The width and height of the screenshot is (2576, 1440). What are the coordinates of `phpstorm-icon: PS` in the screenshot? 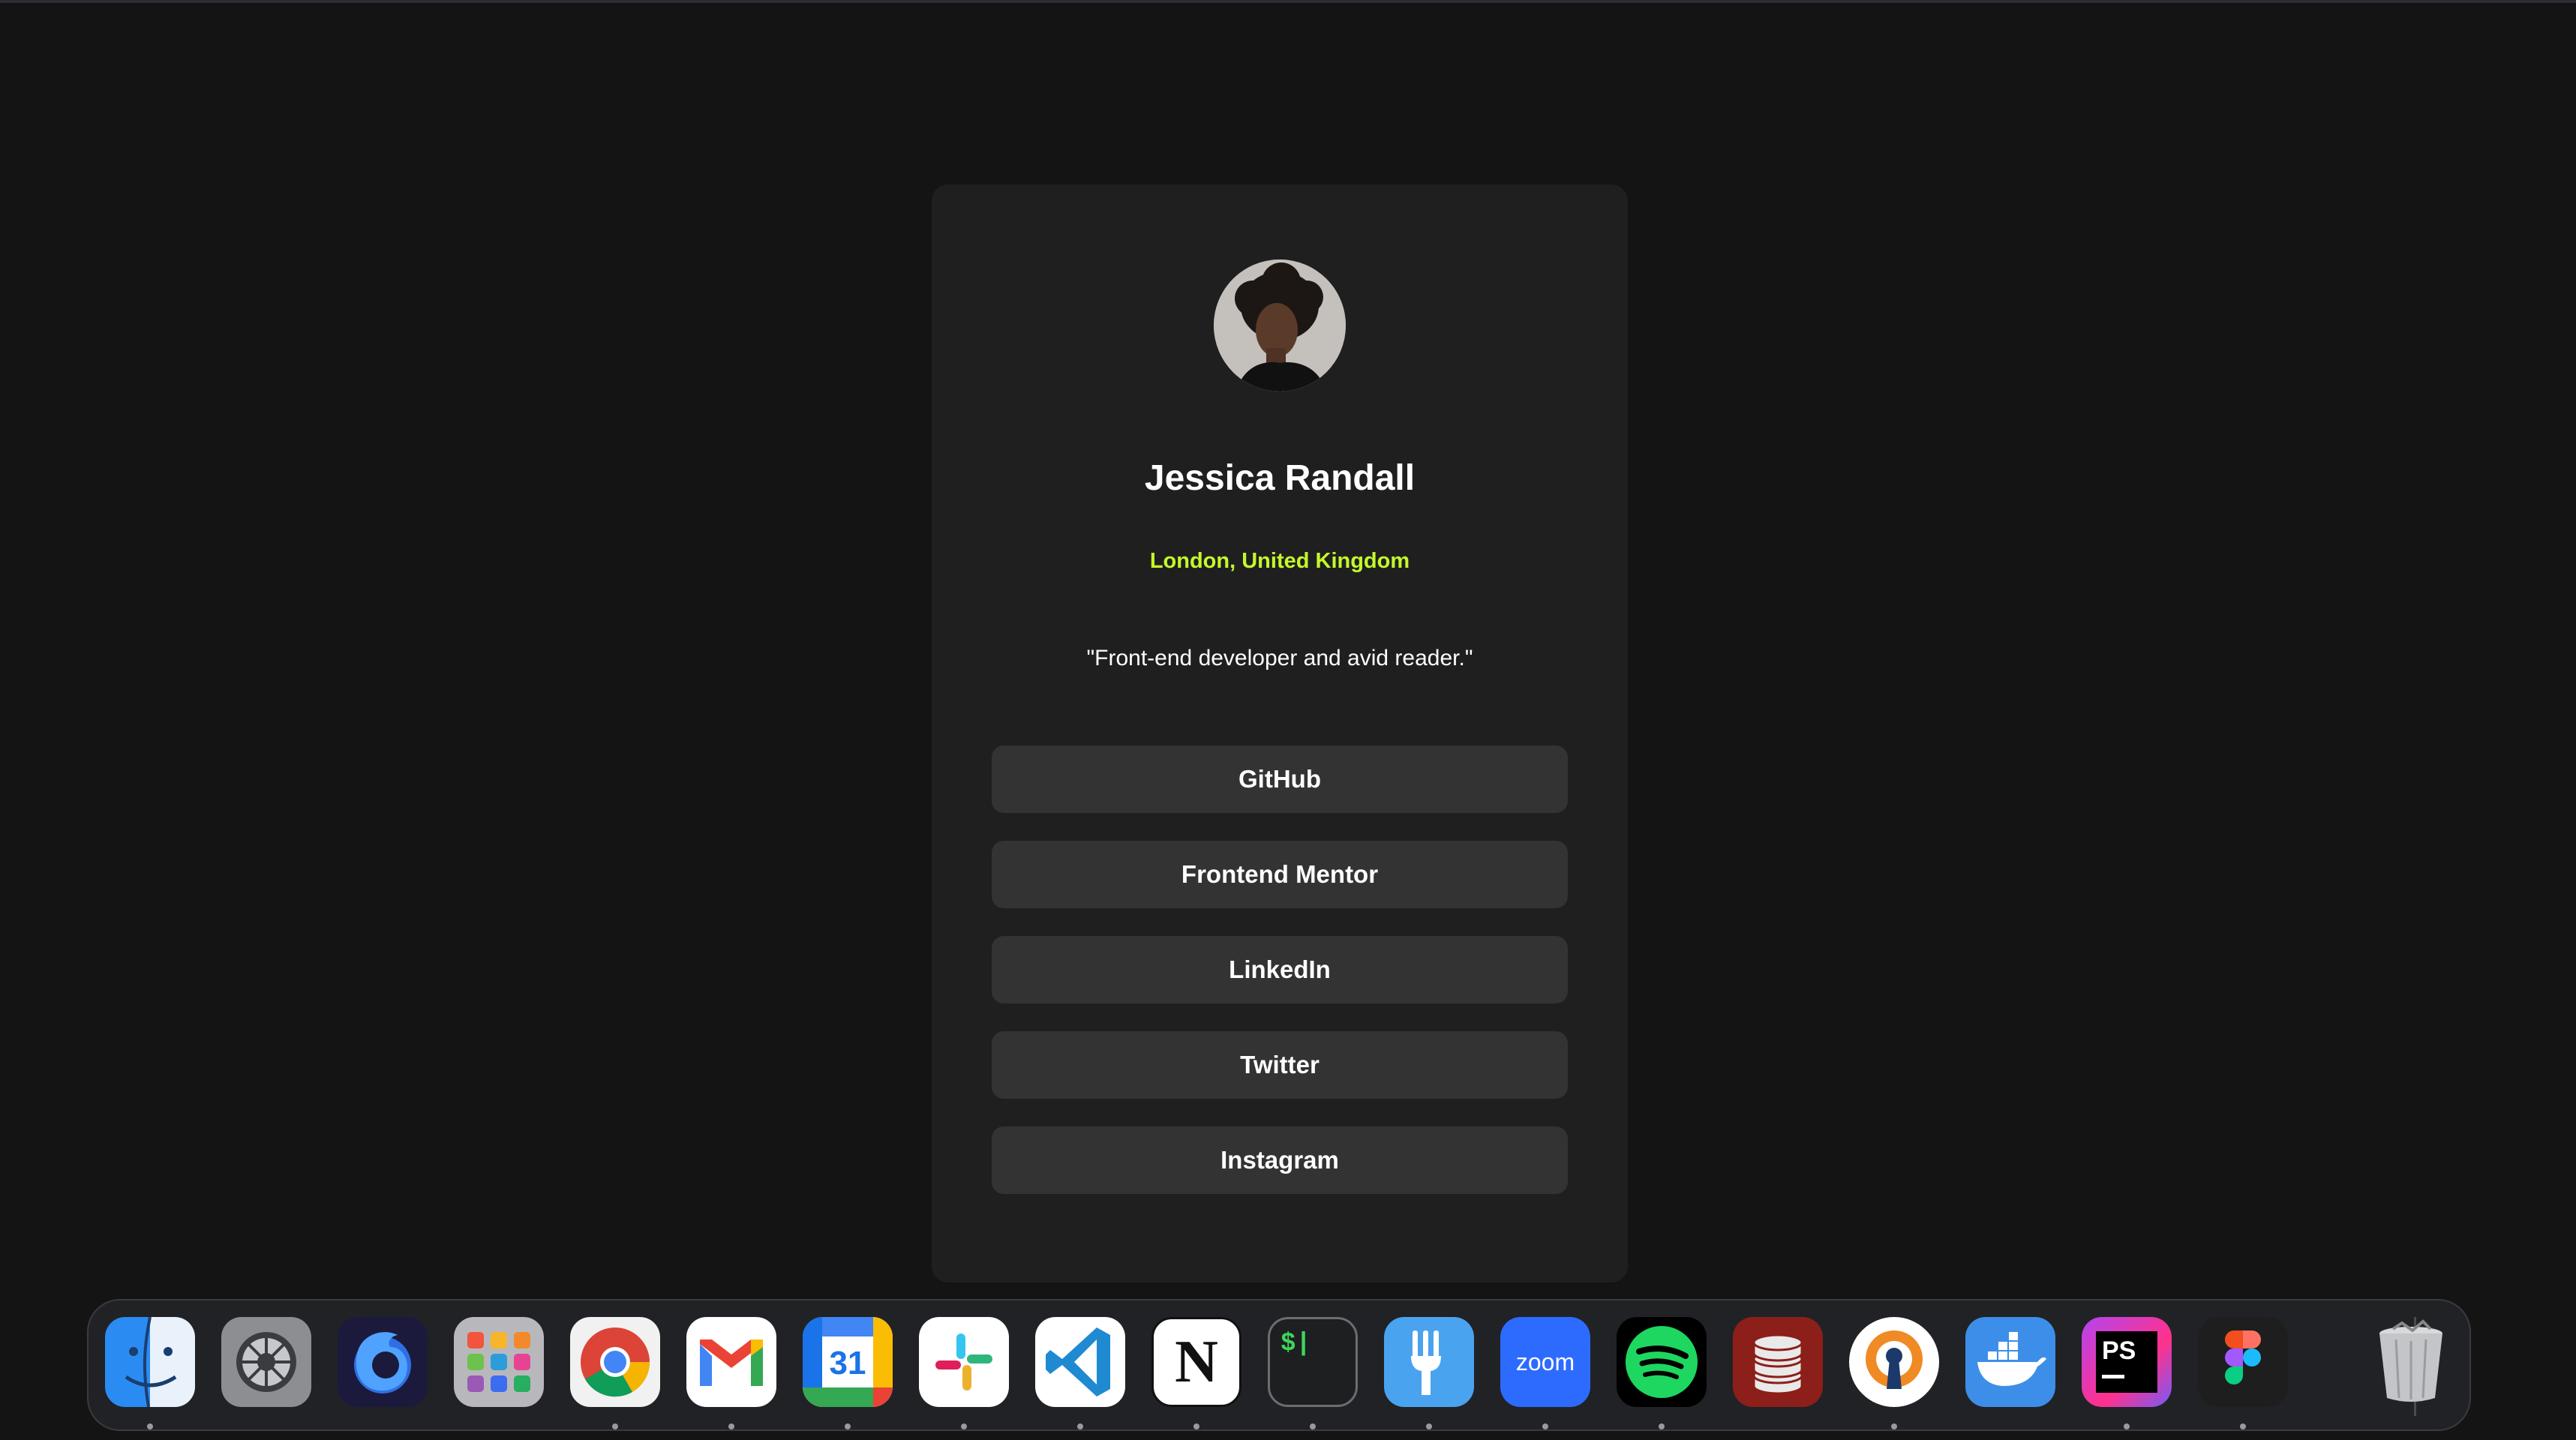 It's located at (2127, 1362).